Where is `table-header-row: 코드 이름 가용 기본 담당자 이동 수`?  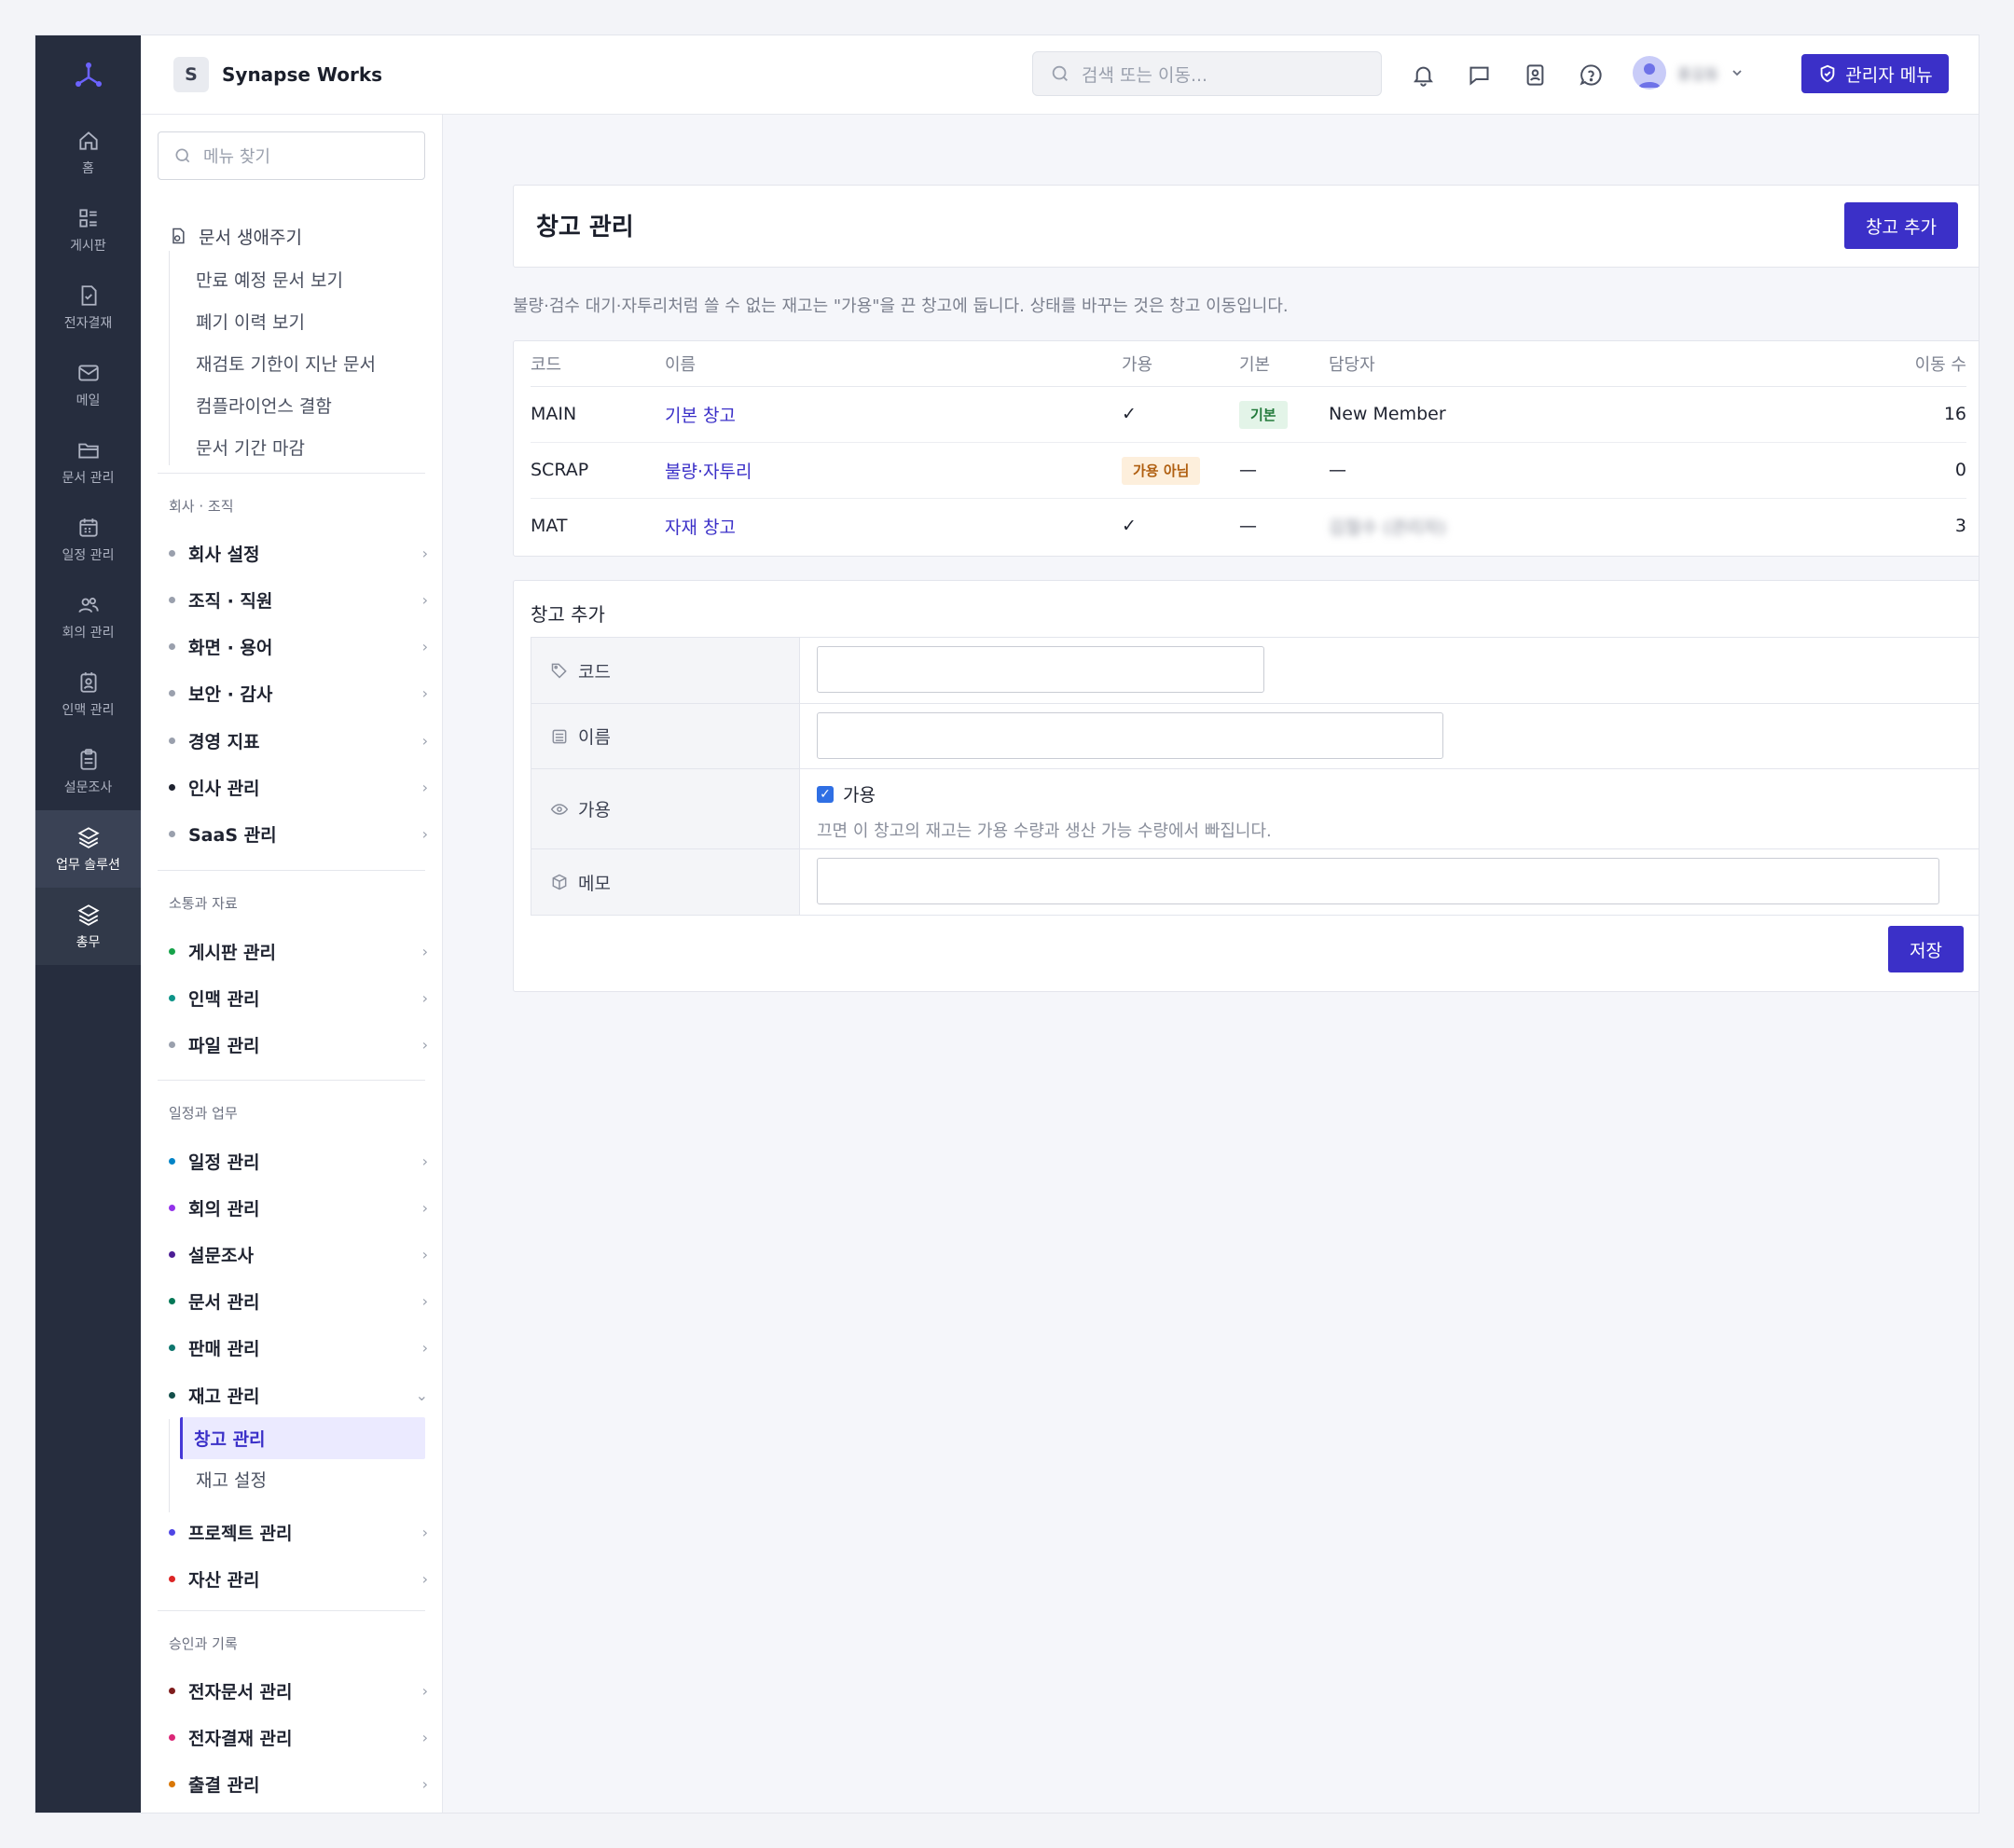
table-header-row: 코드 이름 가용 기본 담당자 이동 수 is located at coordinates (1248, 364).